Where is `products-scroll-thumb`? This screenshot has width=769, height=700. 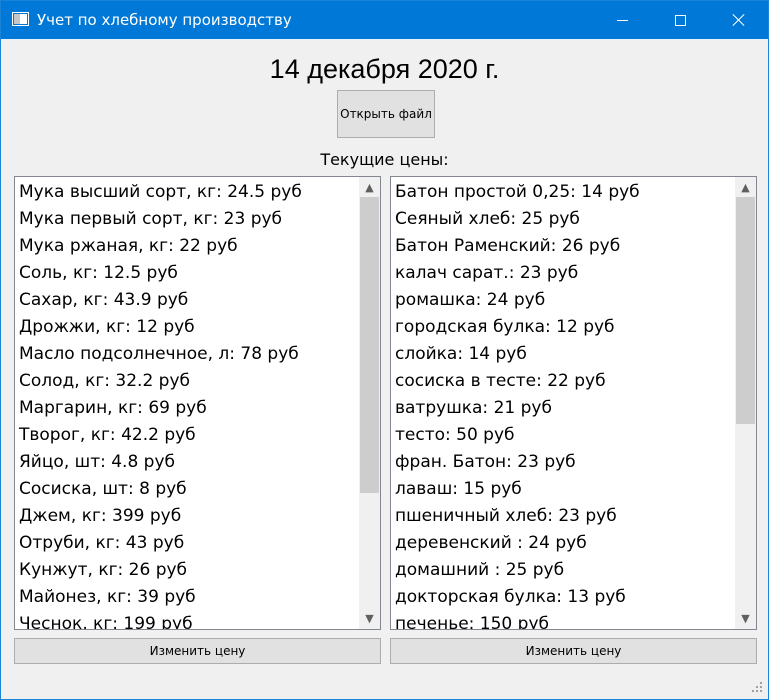
products-scroll-thumb is located at coordinates (745, 310).